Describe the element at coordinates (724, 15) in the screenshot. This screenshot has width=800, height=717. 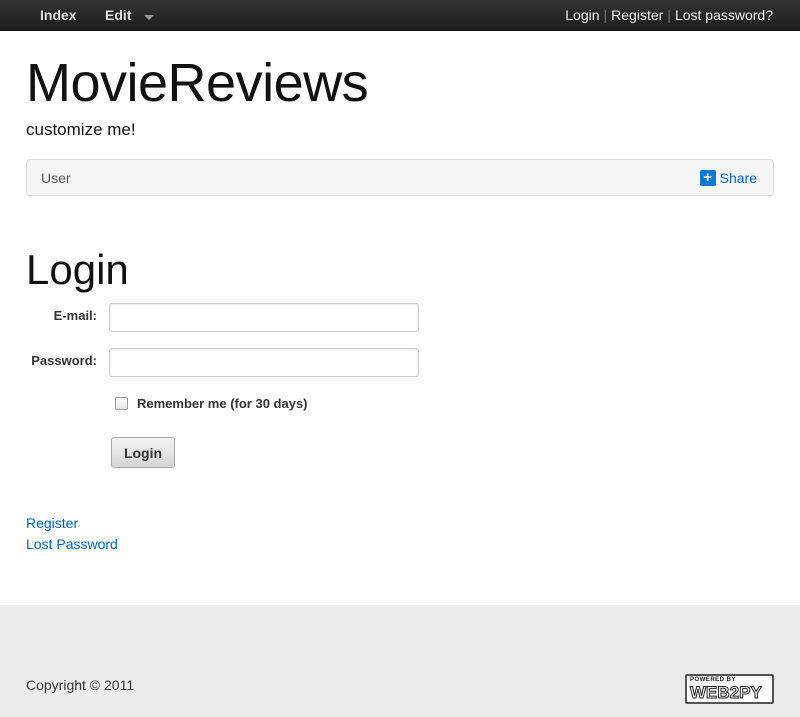
I see `nav-lost-password-link: Lost password?` at that location.